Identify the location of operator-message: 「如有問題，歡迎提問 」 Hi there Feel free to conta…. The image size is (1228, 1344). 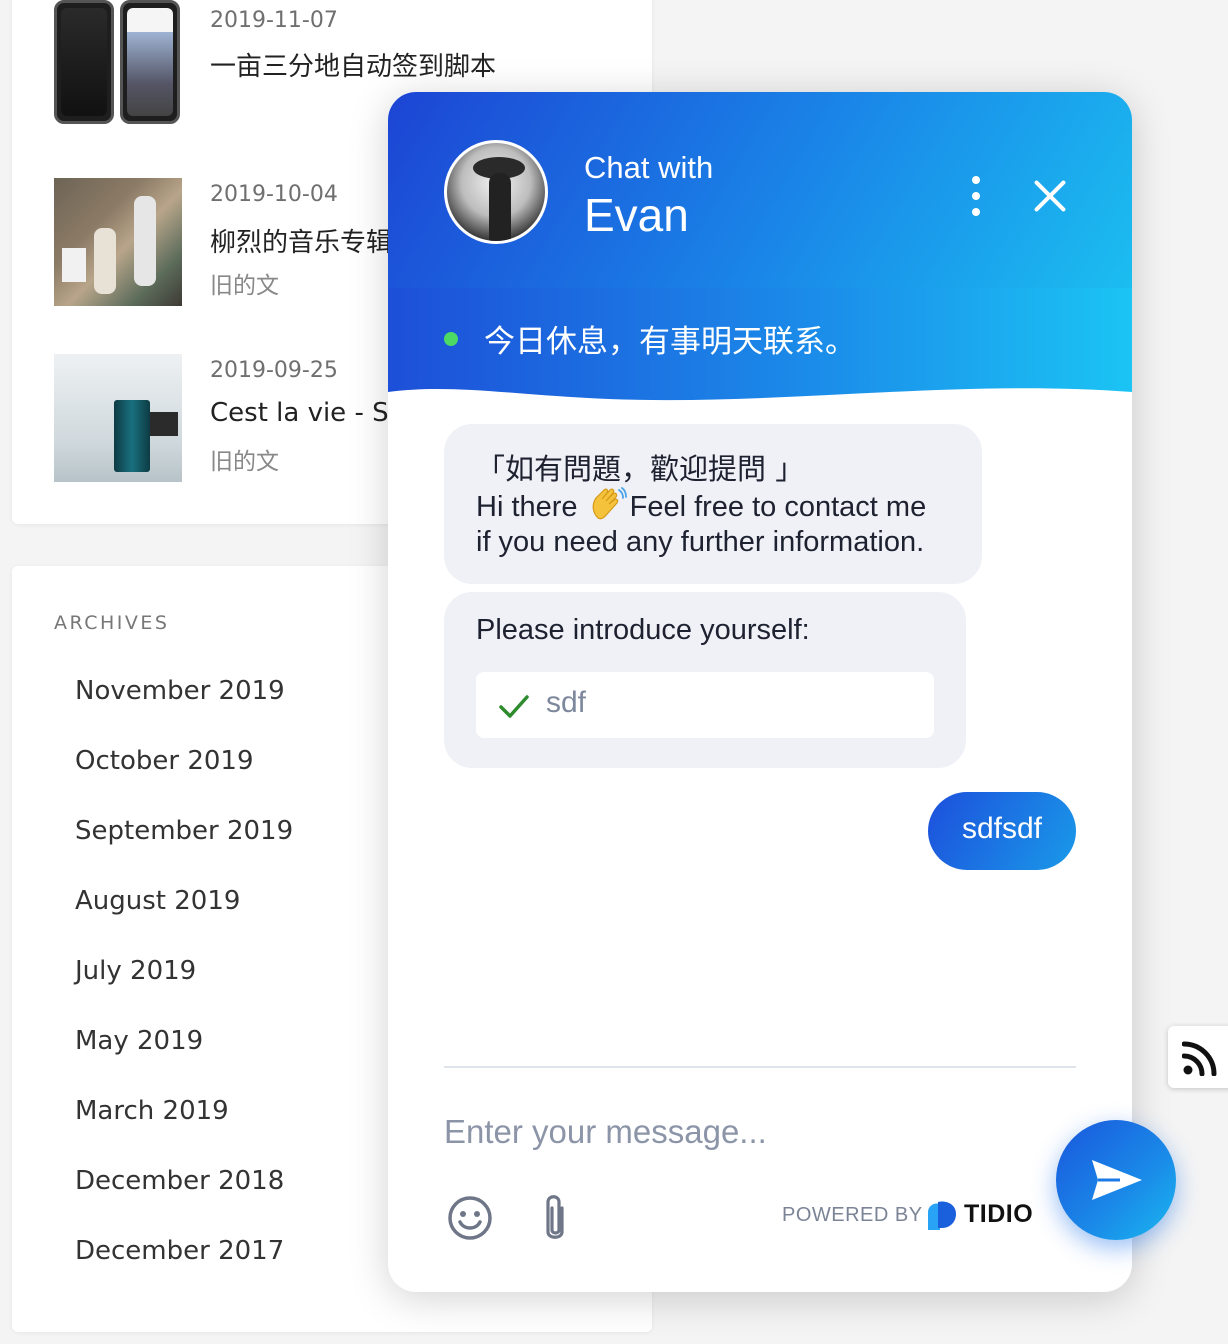
(713, 504).